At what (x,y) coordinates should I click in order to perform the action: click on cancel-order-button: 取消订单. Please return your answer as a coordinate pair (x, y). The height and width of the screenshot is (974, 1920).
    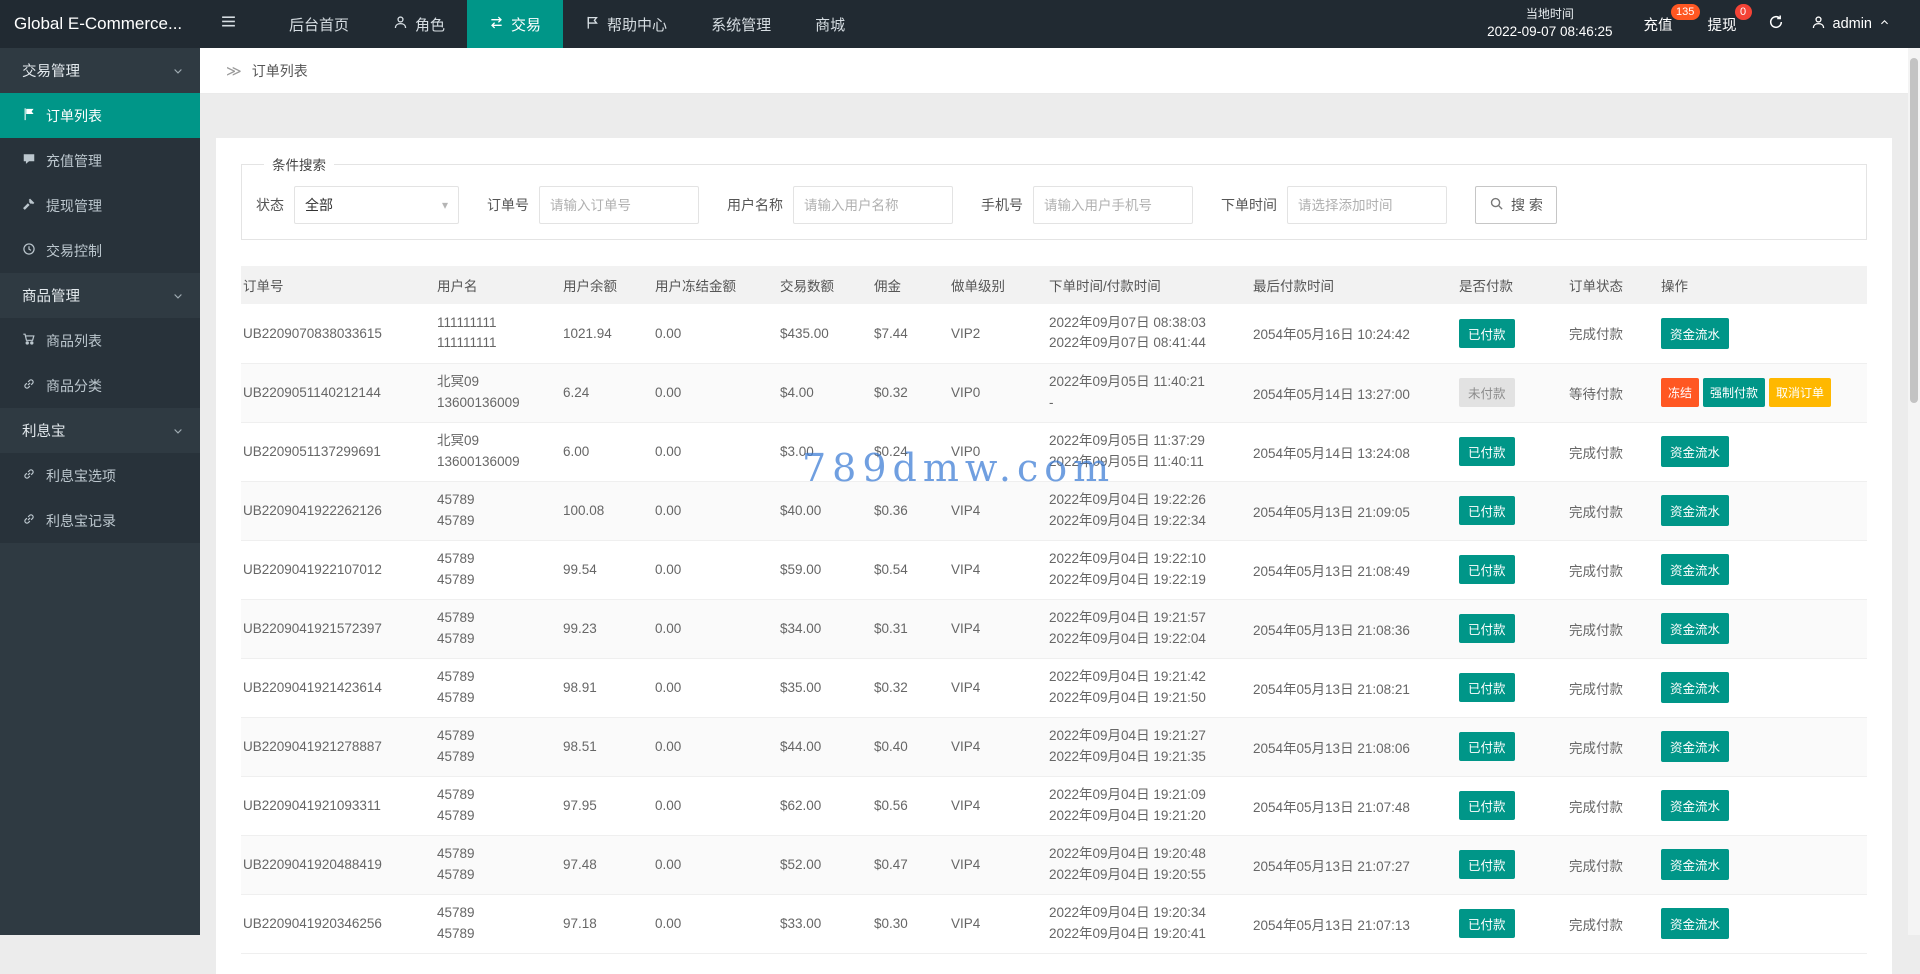
    Looking at the image, I should click on (1800, 392).